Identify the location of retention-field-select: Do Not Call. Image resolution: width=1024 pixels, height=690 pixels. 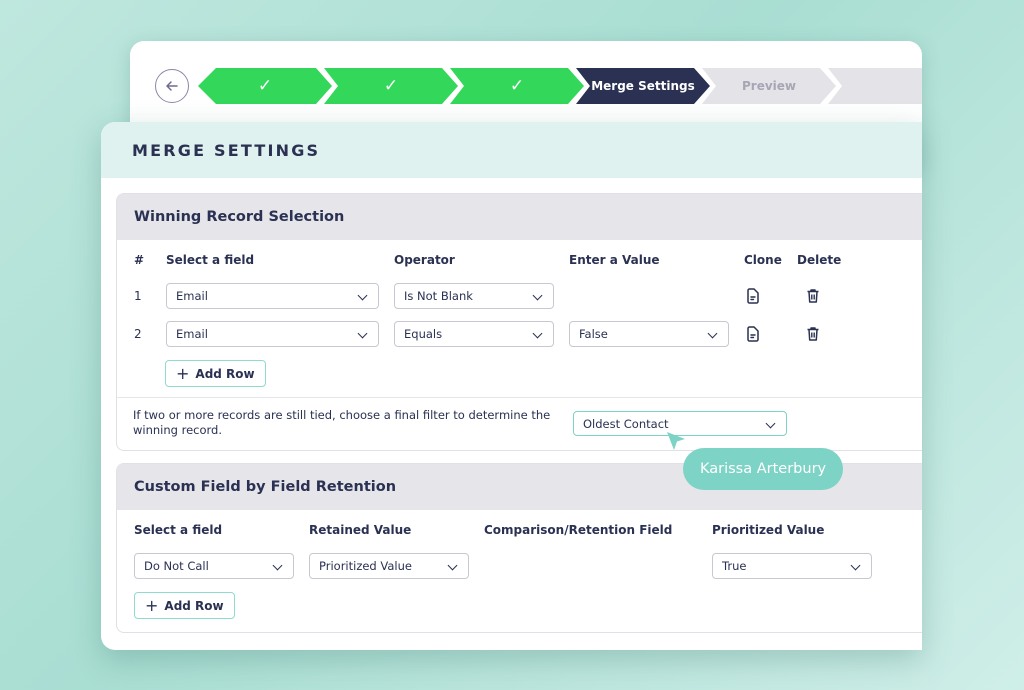
(214, 566).